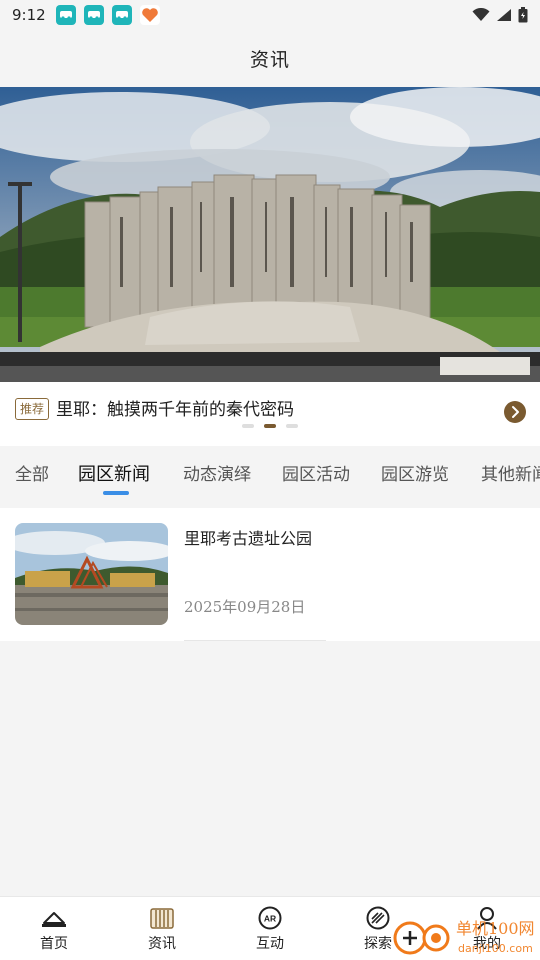 This screenshot has width=540, height=960. I want to click on nav-interact-label: 互动, so click(270, 944).